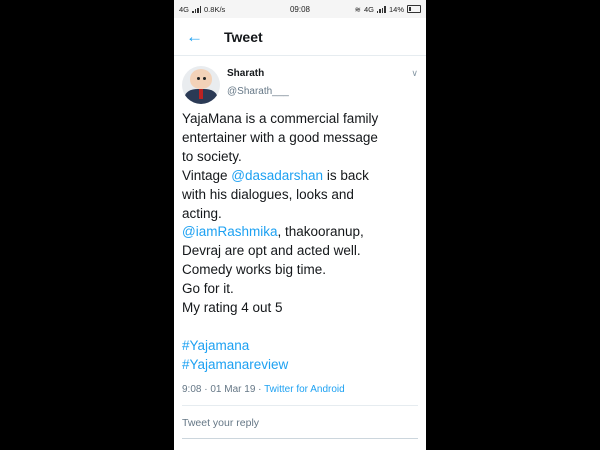 Image resolution: width=600 pixels, height=450 pixels. Describe the element at coordinates (300, 365) in the screenshot. I see `hashtag-link: #Yajamanareview` at that location.